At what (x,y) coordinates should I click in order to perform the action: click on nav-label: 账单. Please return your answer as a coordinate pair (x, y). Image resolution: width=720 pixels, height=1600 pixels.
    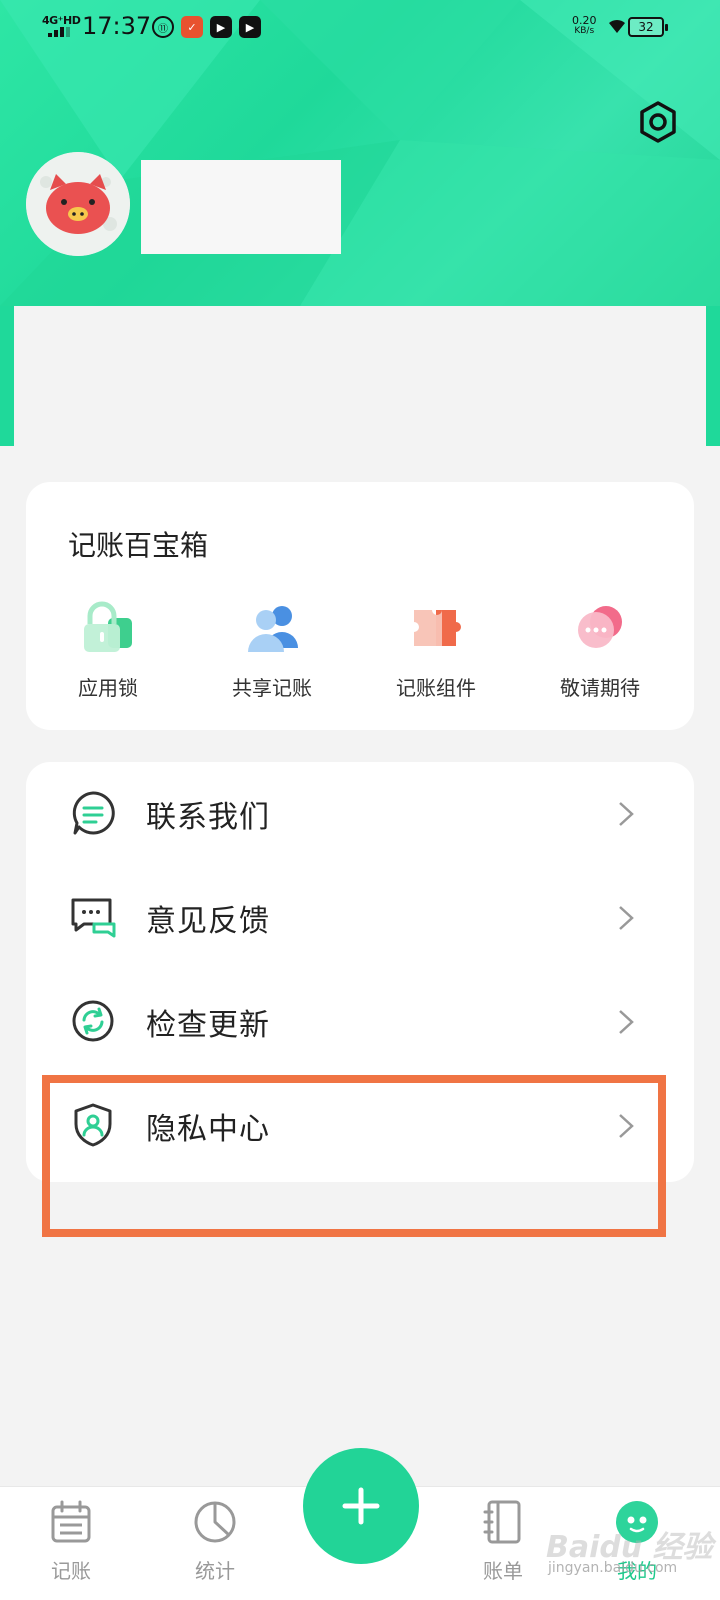
    Looking at the image, I should click on (503, 1571).